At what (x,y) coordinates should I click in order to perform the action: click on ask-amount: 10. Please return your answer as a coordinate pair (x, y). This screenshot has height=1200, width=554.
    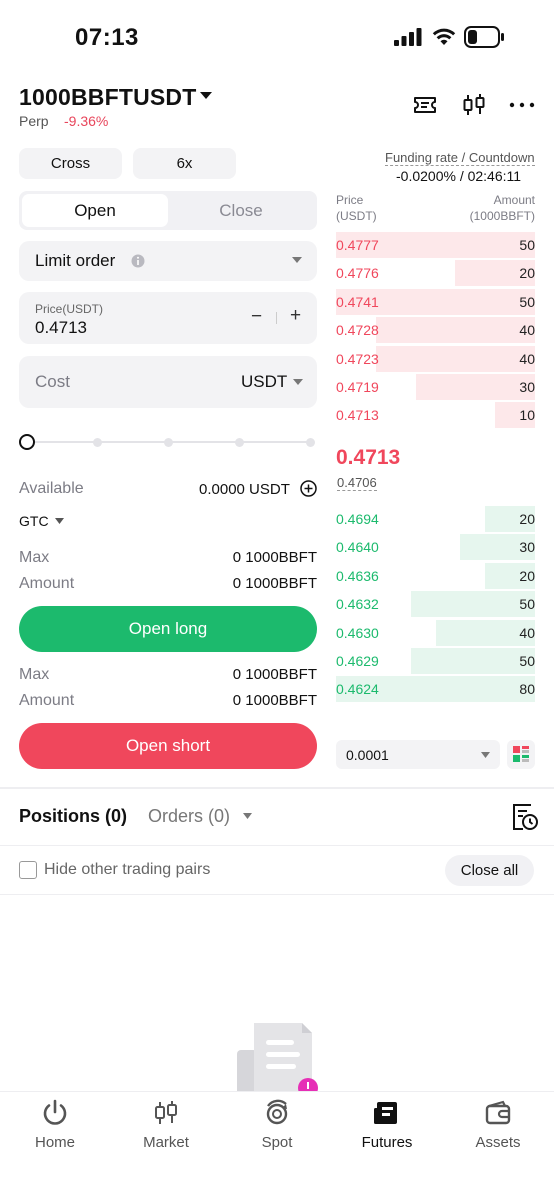
    Looking at the image, I should click on (527, 415).